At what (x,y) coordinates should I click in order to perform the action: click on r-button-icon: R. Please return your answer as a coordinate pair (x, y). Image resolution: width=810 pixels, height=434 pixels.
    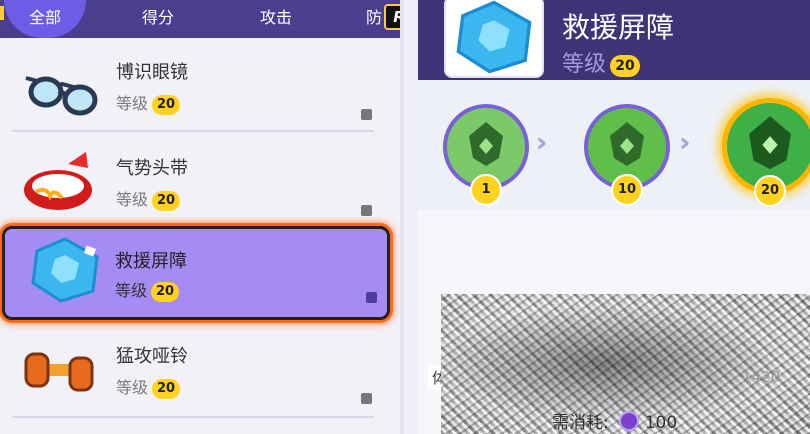
    Looking at the image, I should click on (392, 17).